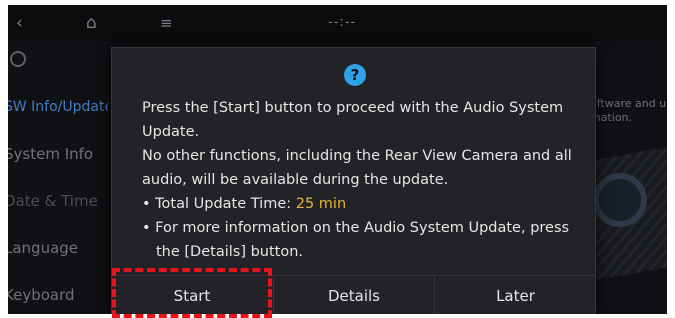 The image size is (675, 318). I want to click on background-illustration-emblem, so click(620, 200).